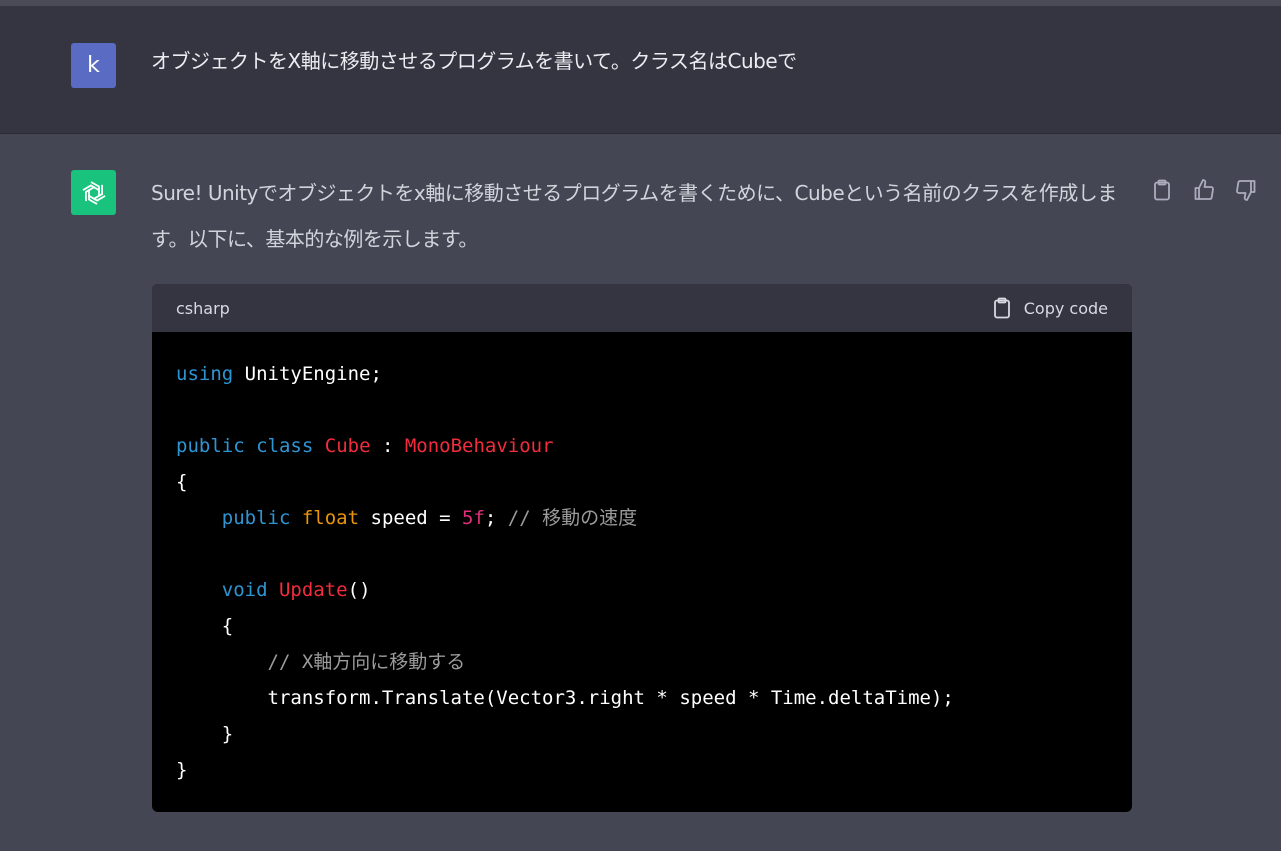 The width and height of the screenshot is (1281, 851). I want to click on user-avatar: k, so click(93, 65).